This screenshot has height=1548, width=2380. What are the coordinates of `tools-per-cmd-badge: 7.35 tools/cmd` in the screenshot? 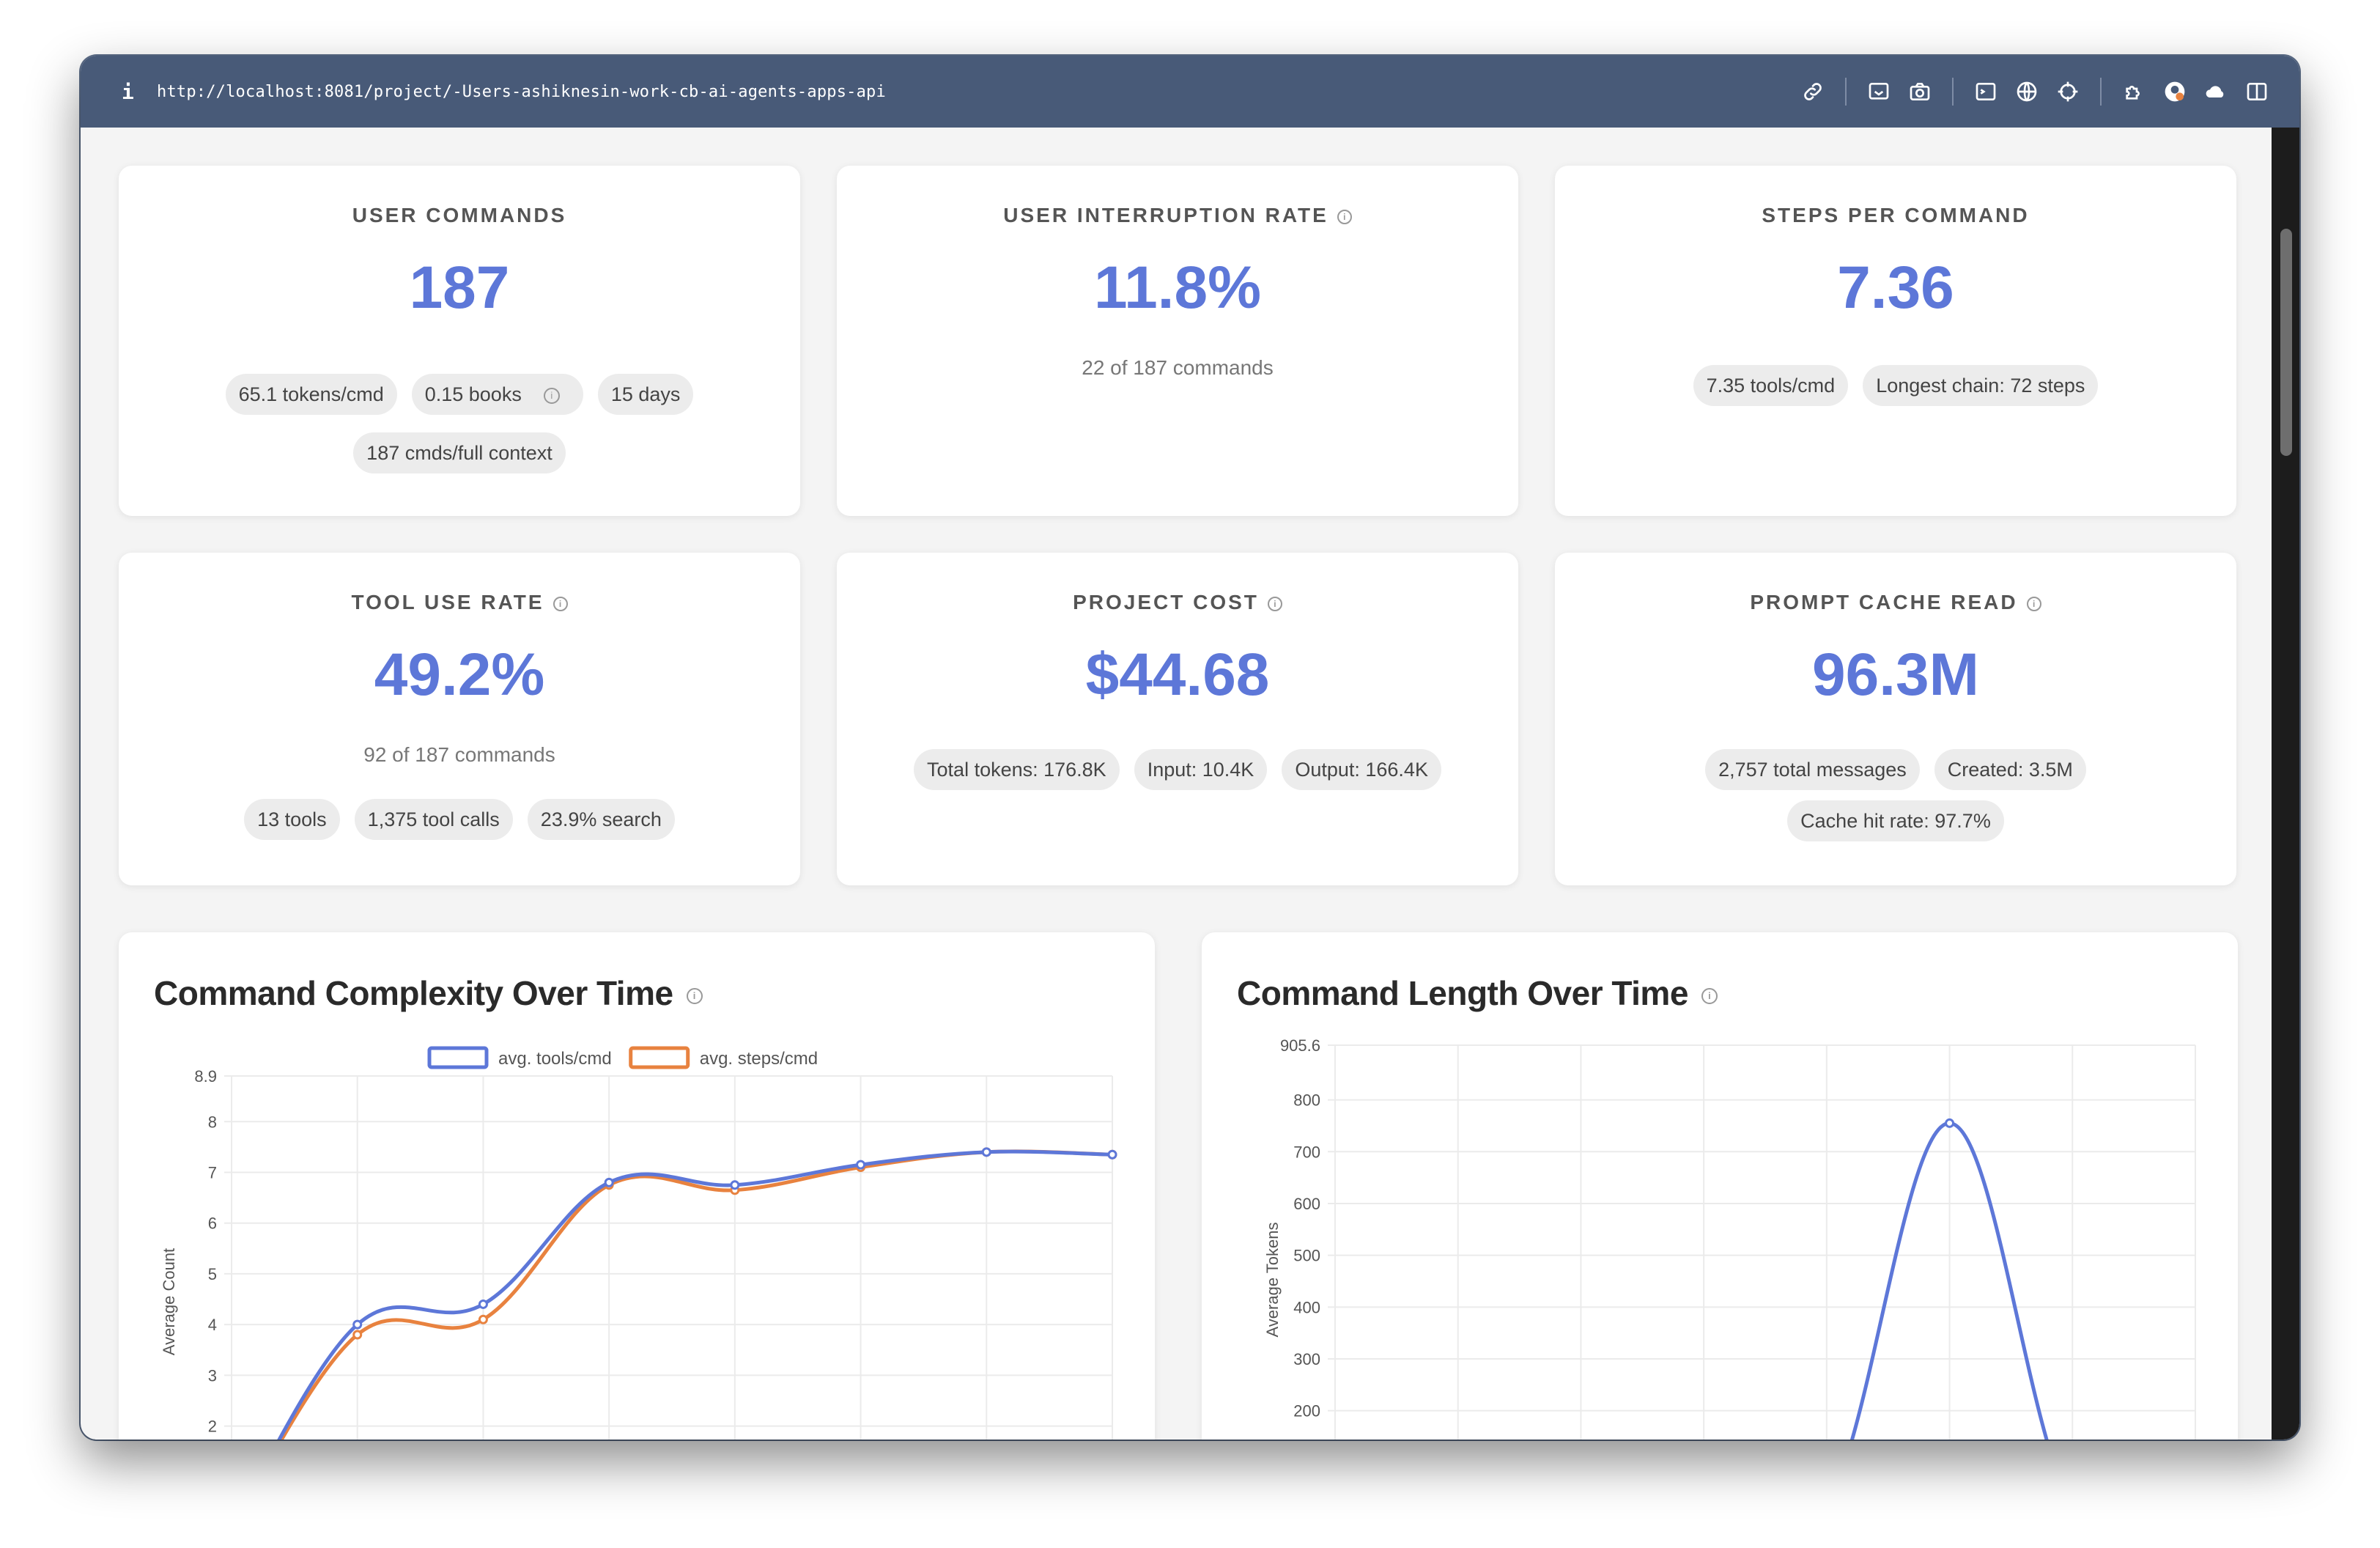 It's located at (1771, 385).